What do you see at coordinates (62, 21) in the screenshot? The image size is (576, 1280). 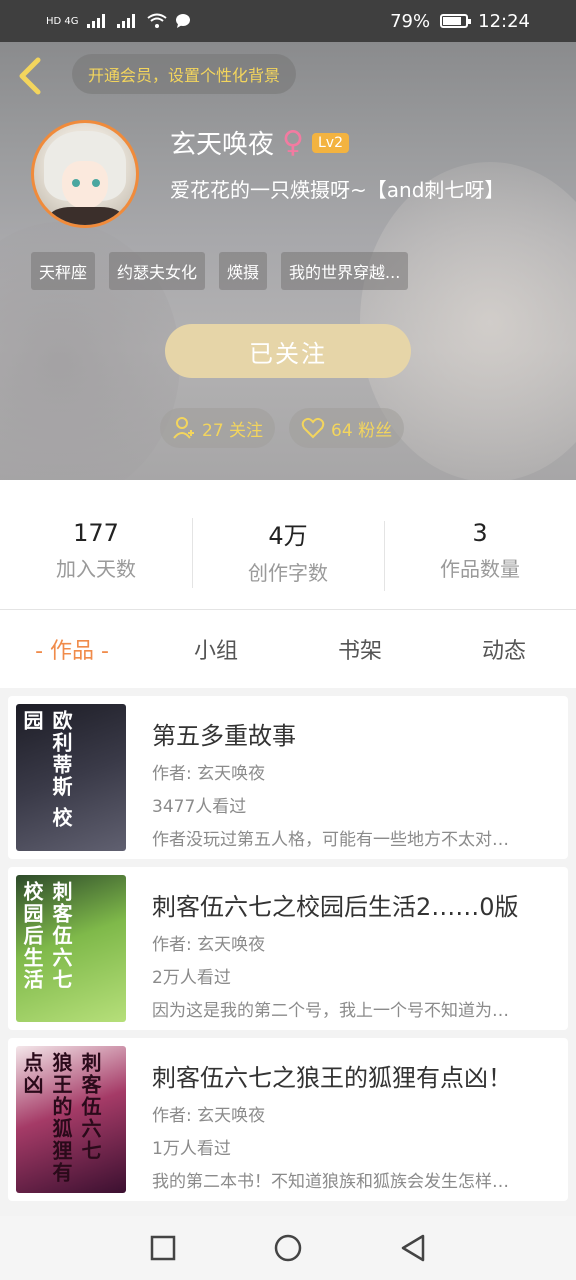 I see `network-label: HD 4G` at bounding box center [62, 21].